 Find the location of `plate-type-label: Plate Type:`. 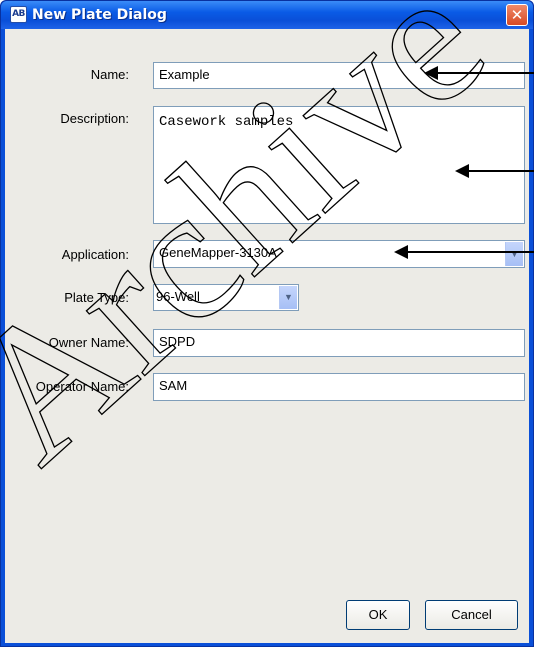

plate-type-label: Plate Type: is located at coordinates (96, 297).